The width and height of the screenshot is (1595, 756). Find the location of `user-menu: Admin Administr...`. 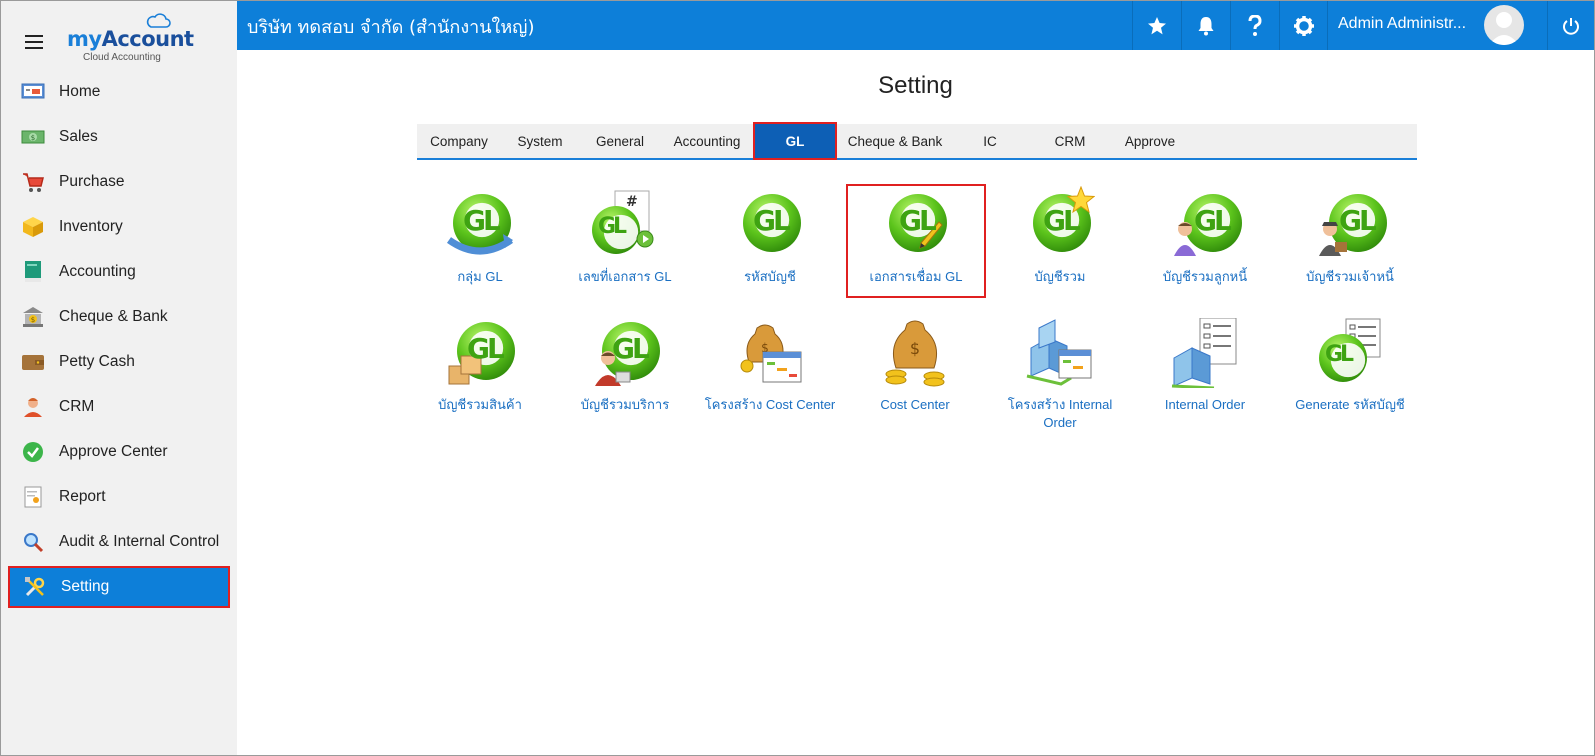

user-menu: Admin Administr... is located at coordinates (1437, 25).